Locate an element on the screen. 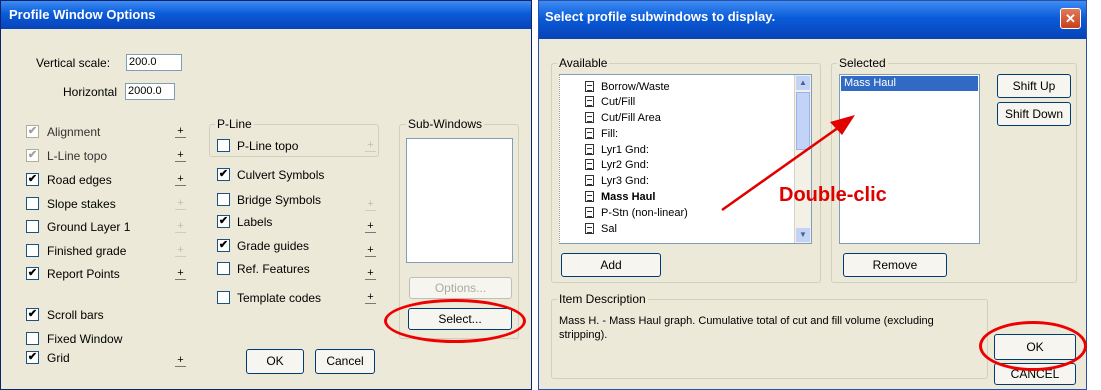 The height and width of the screenshot is (390, 1101). annotation-arrow is located at coordinates (788, 163).